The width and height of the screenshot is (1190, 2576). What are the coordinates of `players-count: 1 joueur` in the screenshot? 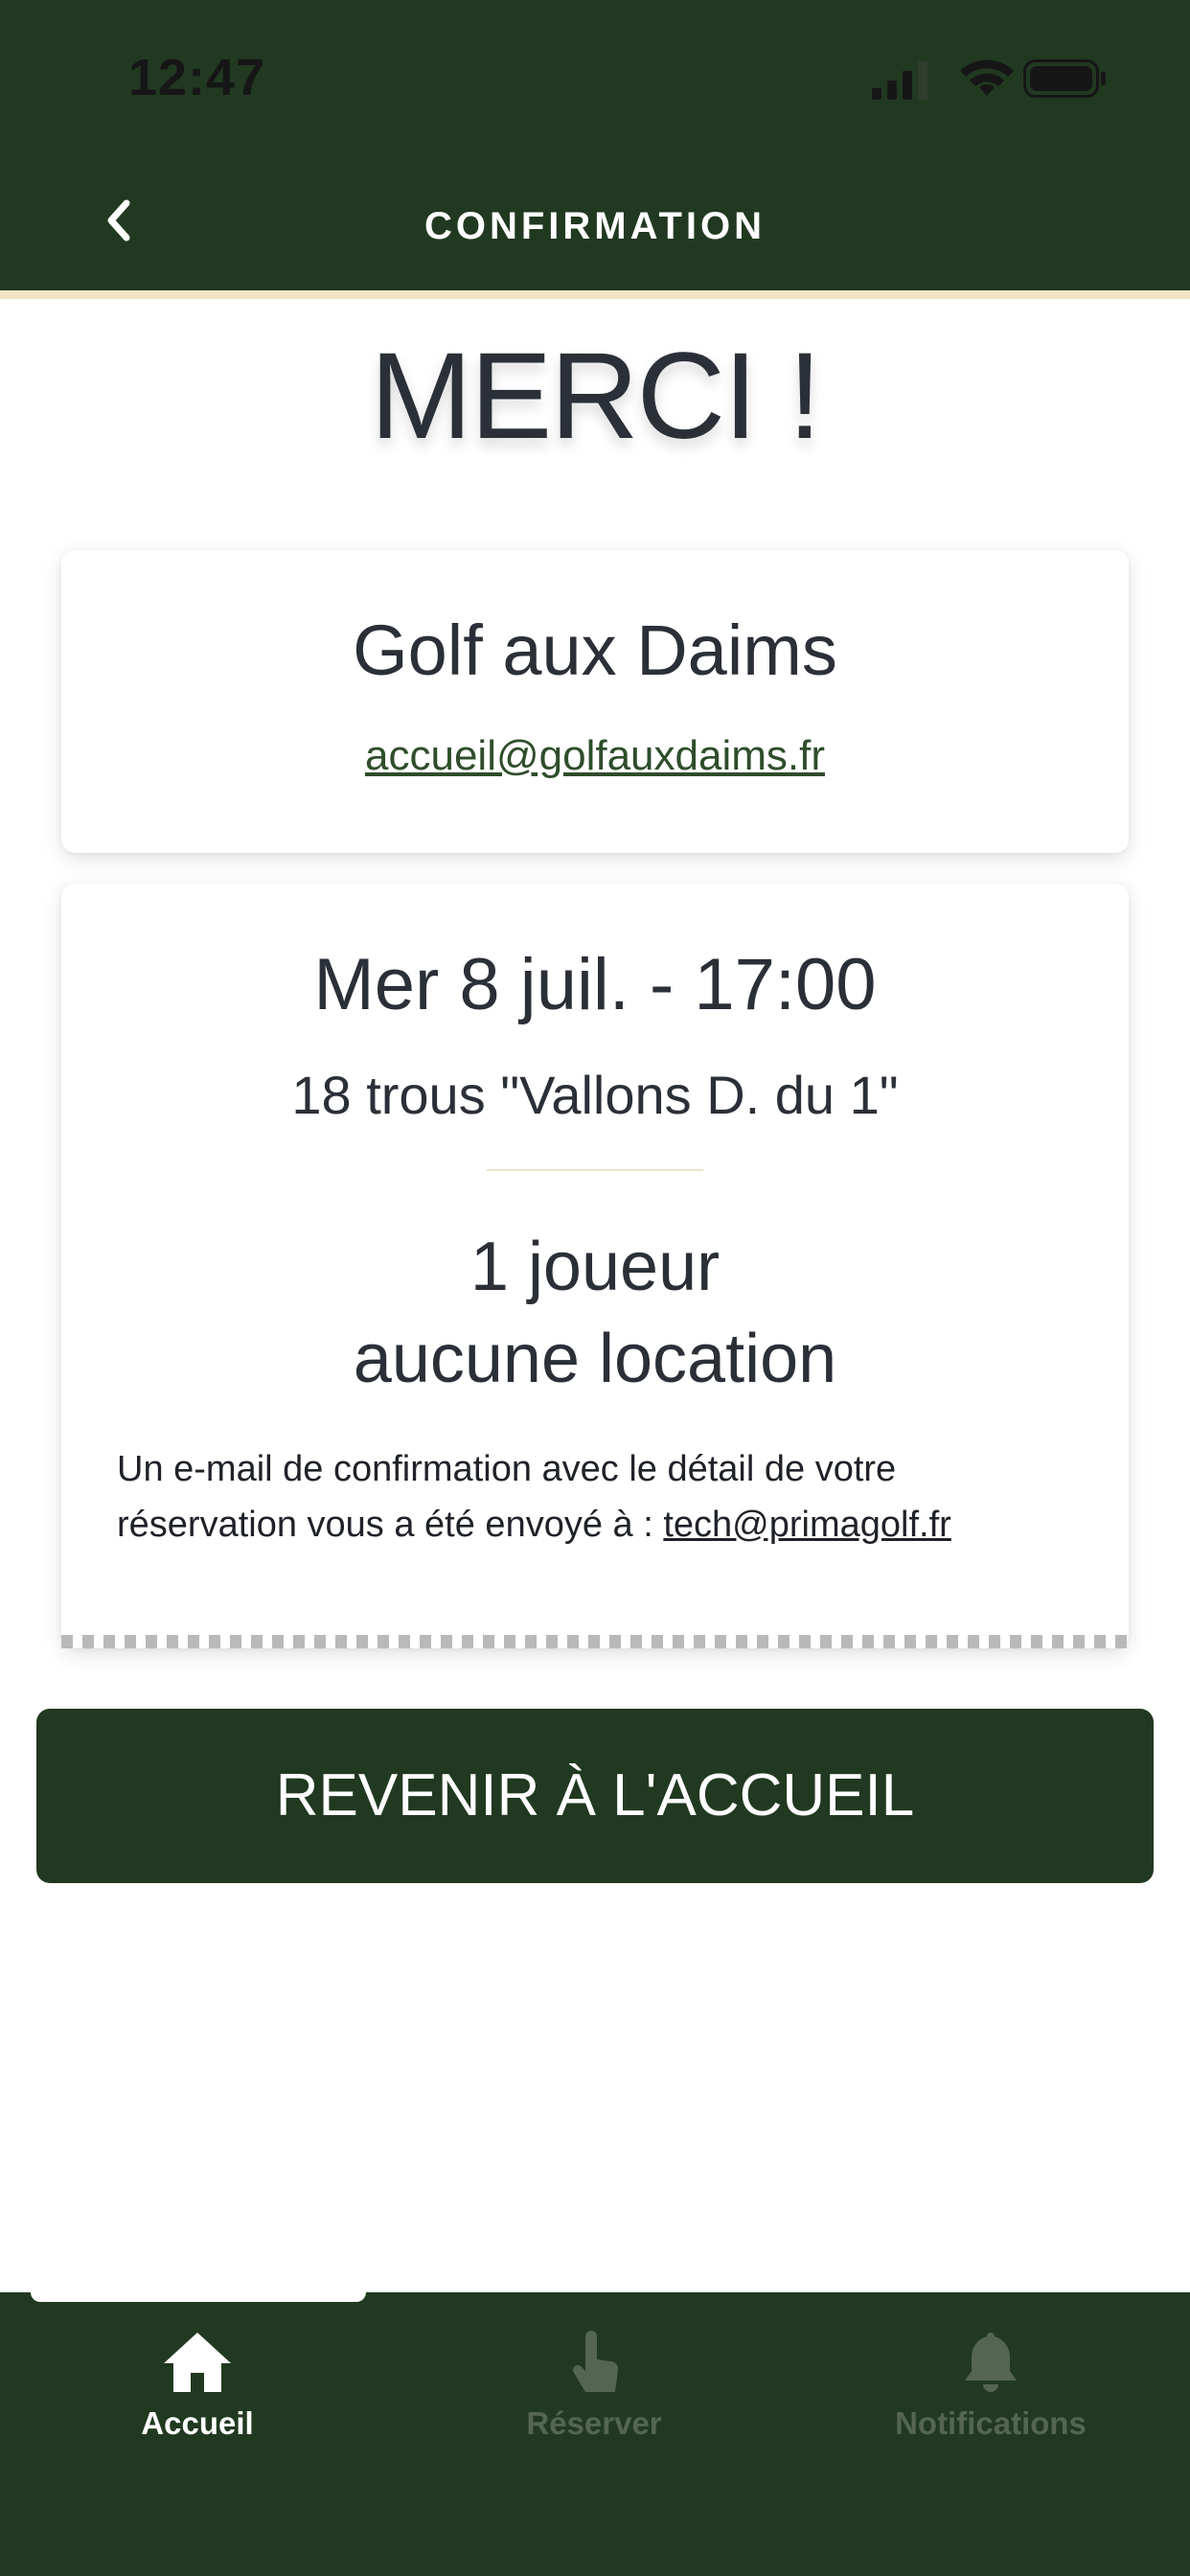 It's located at (595, 1267).